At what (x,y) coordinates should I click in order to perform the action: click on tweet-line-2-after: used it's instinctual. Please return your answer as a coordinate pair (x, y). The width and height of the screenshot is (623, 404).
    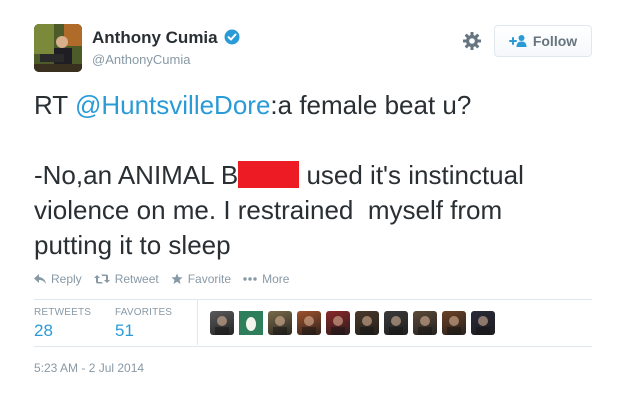
    Looking at the image, I should click on (411, 175).